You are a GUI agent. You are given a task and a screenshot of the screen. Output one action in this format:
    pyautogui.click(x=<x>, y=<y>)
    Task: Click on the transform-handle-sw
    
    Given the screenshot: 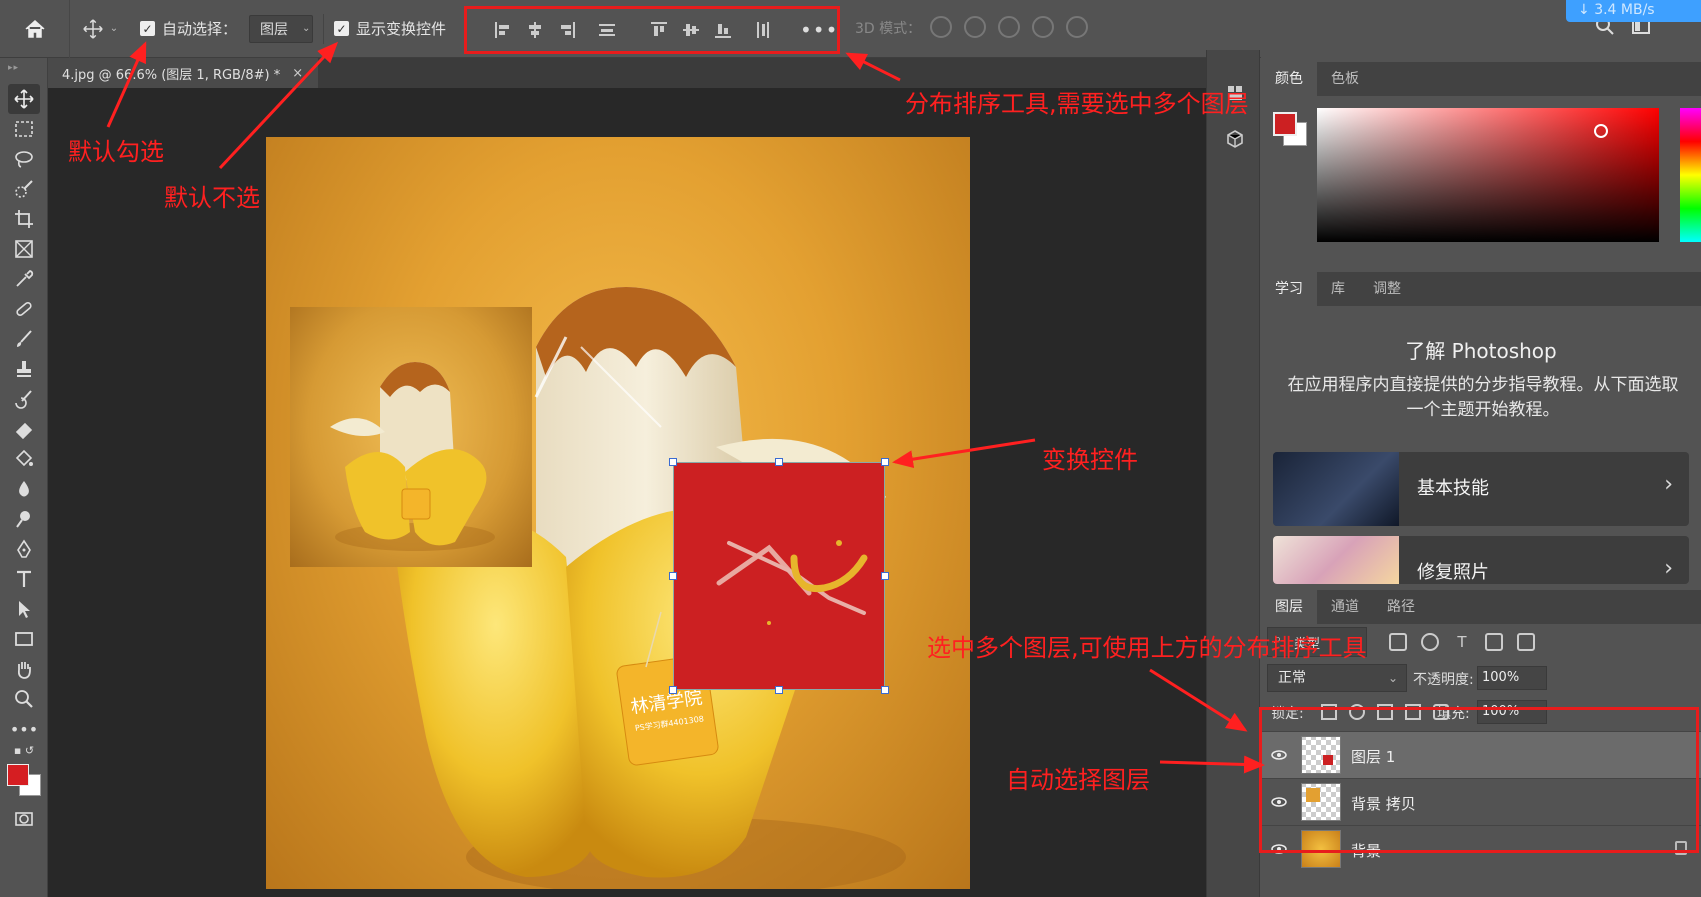 What is the action you would take?
    pyautogui.click(x=673, y=690)
    